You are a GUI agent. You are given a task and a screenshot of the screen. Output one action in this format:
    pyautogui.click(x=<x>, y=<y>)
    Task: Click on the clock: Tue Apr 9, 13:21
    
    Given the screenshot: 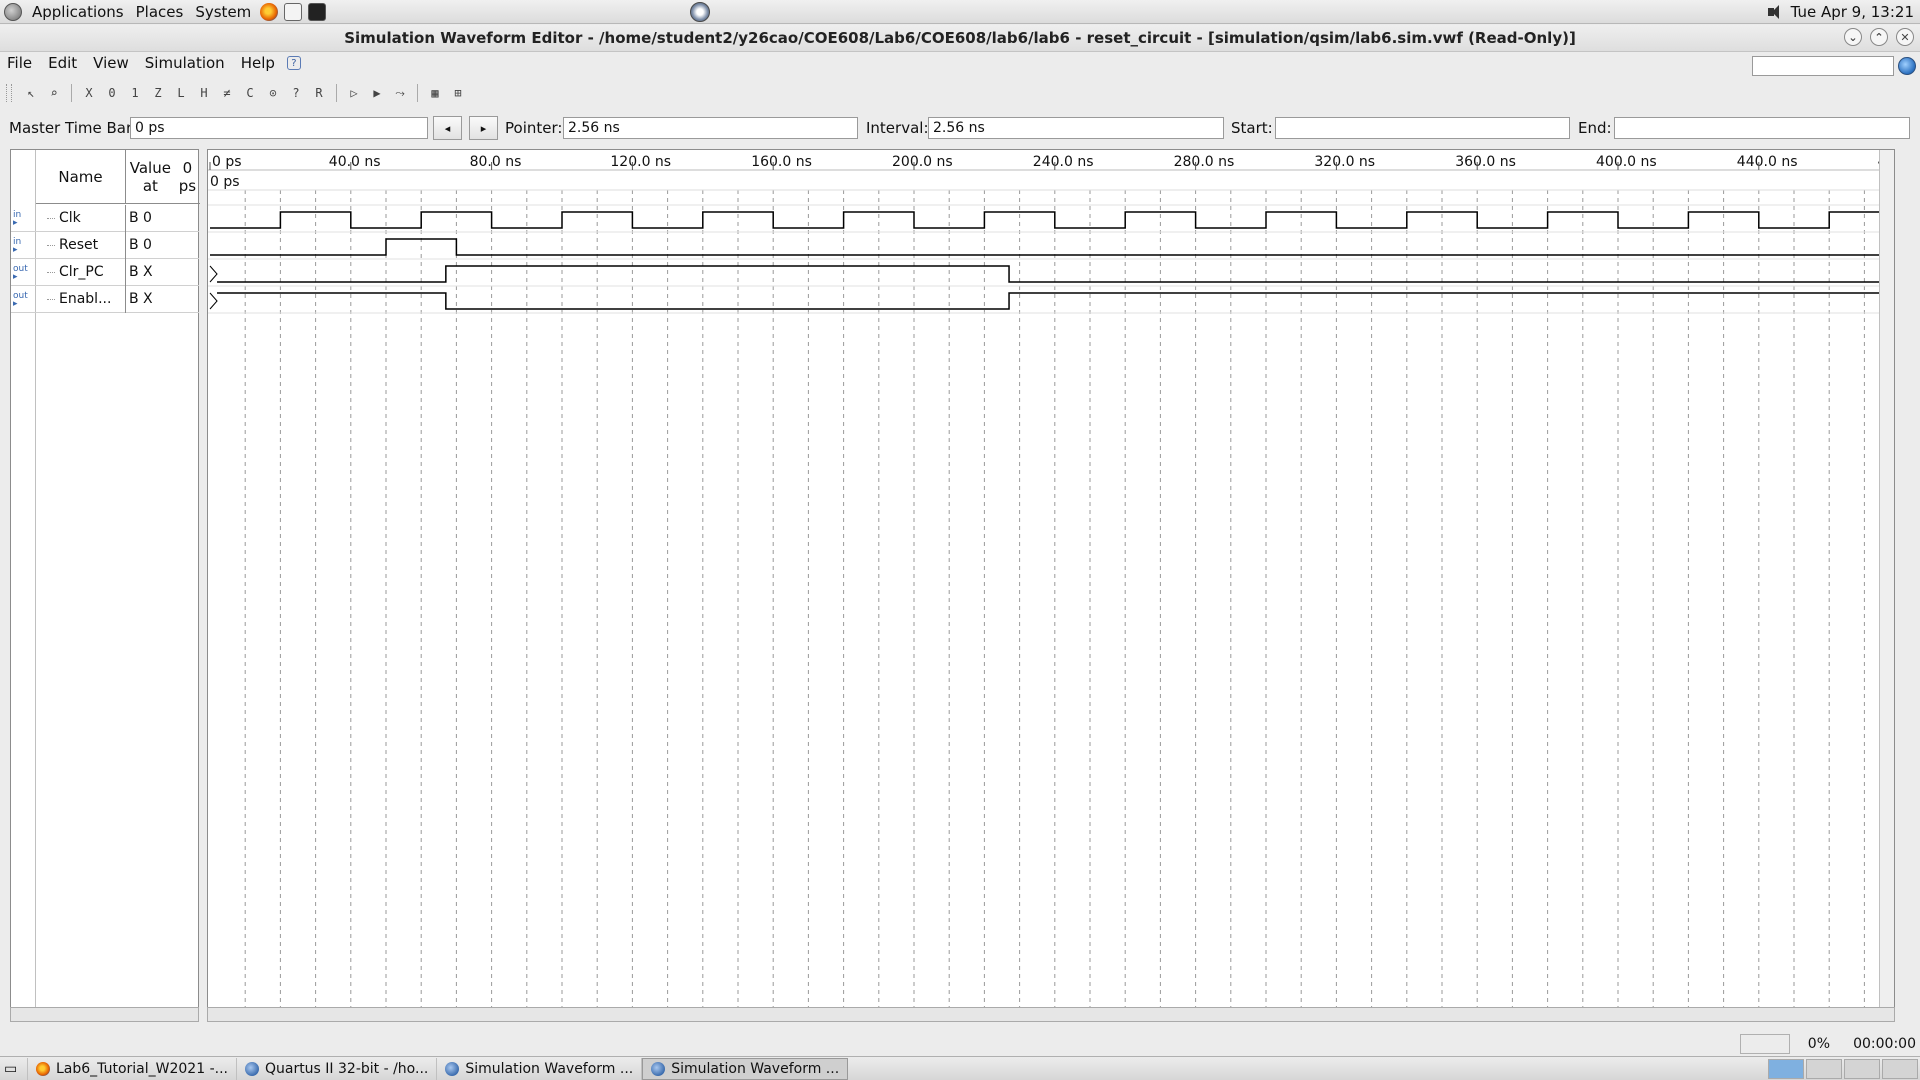 What is the action you would take?
    pyautogui.click(x=1852, y=12)
    